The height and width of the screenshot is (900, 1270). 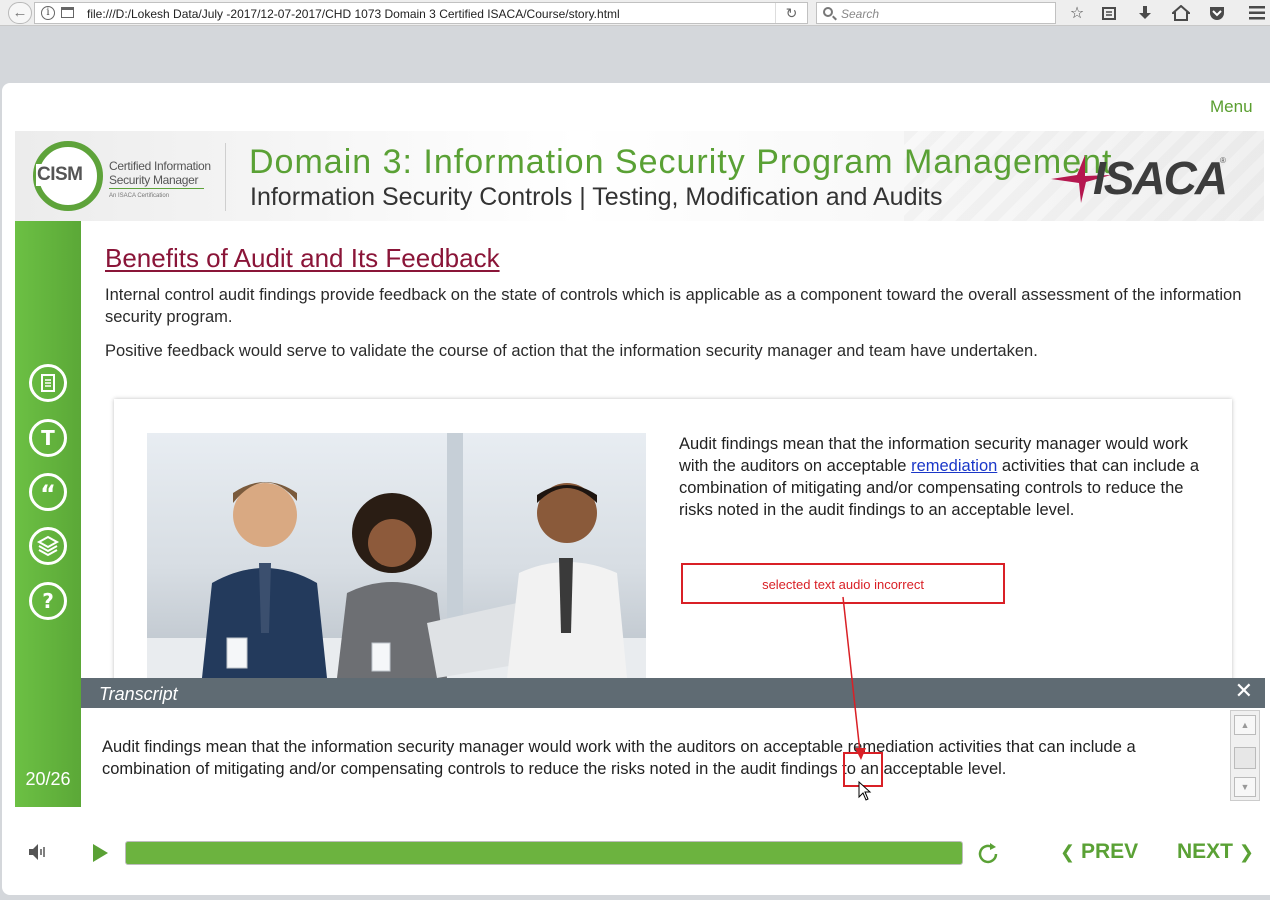 What do you see at coordinates (154, 180) in the screenshot?
I see `cism-logo-line2: Security Manager` at bounding box center [154, 180].